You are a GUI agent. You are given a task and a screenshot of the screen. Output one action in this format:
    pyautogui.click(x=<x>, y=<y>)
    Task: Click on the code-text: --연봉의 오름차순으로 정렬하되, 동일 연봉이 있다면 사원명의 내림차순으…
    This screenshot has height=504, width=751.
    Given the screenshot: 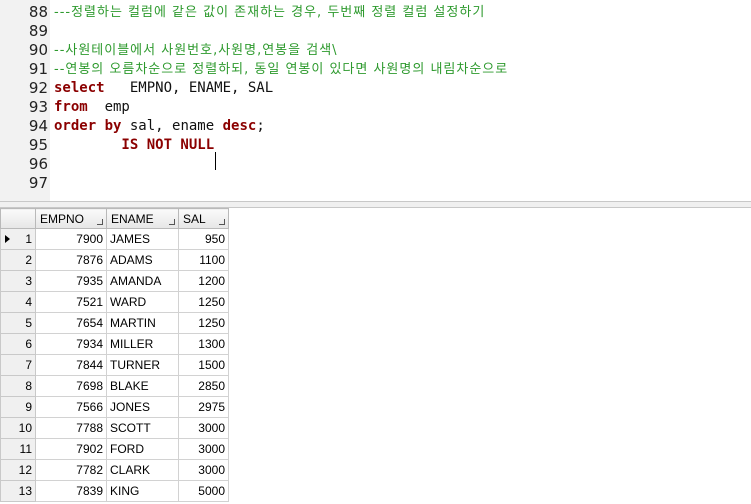 What is the action you would take?
    pyautogui.click(x=281, y=69)
    